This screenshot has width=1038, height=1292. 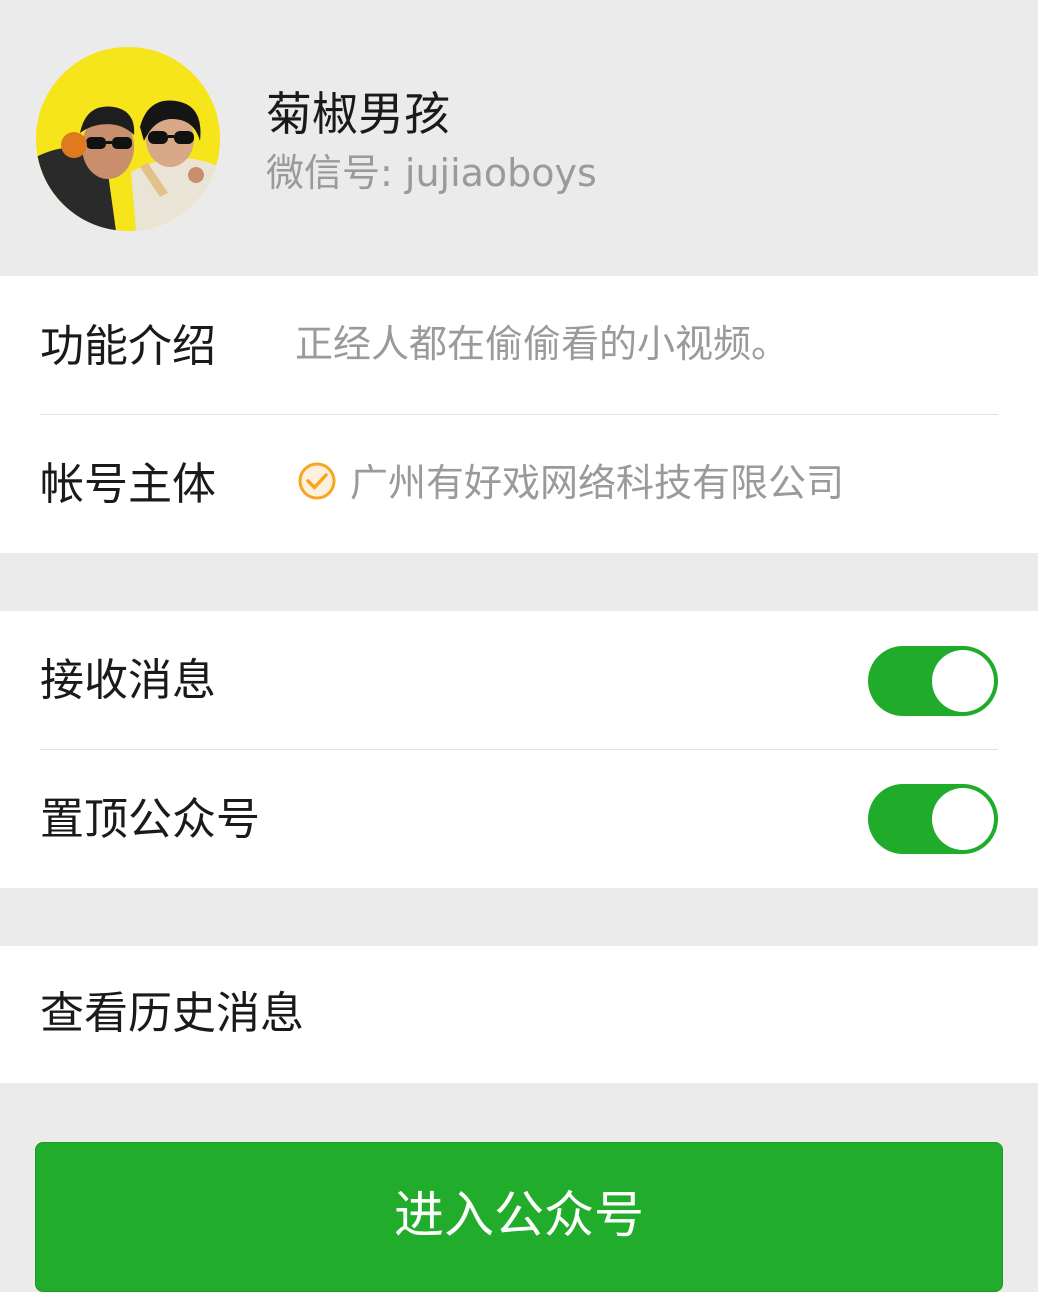 I want to click on avatar-photo, so click(x=128, y=139).